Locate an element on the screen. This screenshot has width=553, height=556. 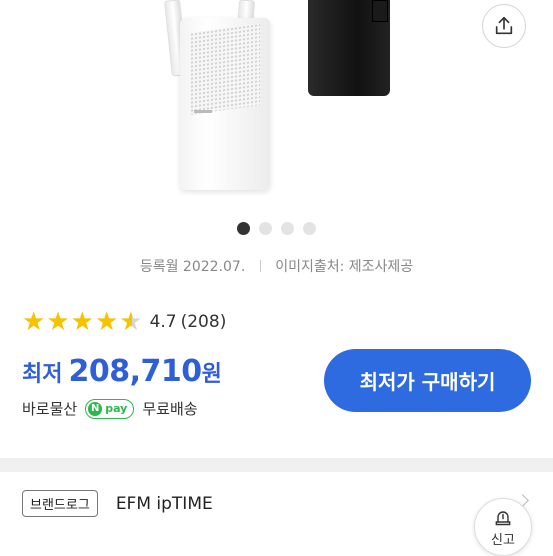
npay-icon: N is located at coordinates (95, 408).